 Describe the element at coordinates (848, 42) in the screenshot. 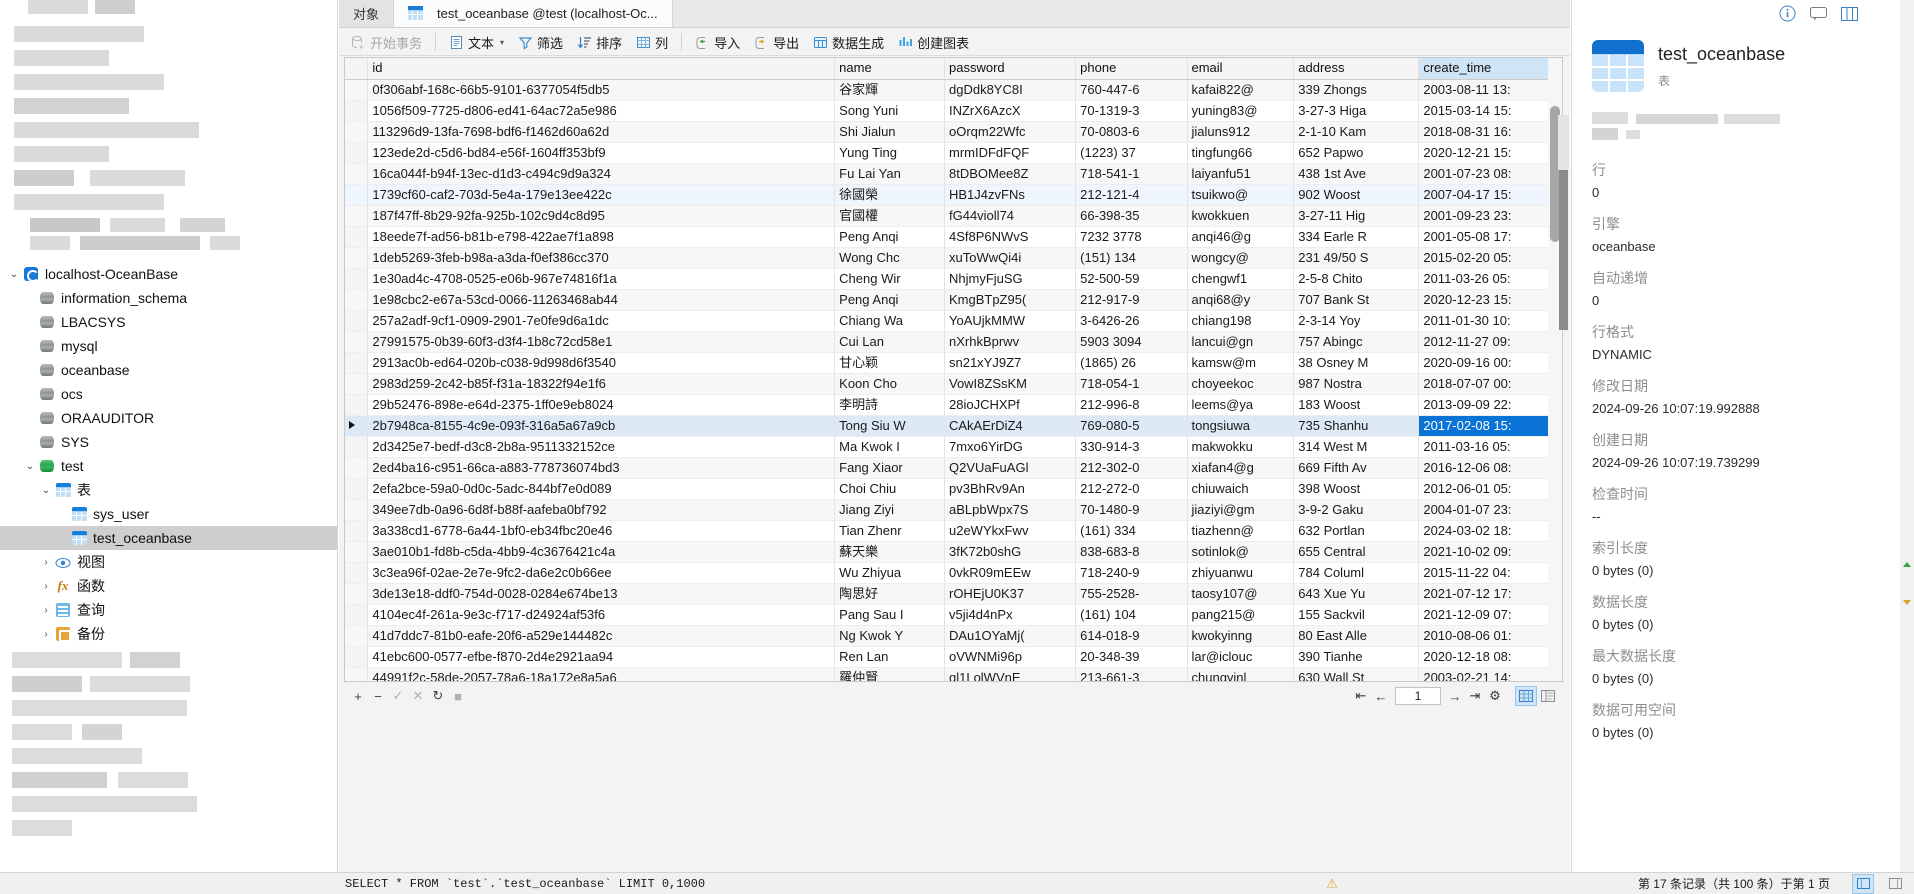

I see `data-generation-button: 数据生成` at that location.